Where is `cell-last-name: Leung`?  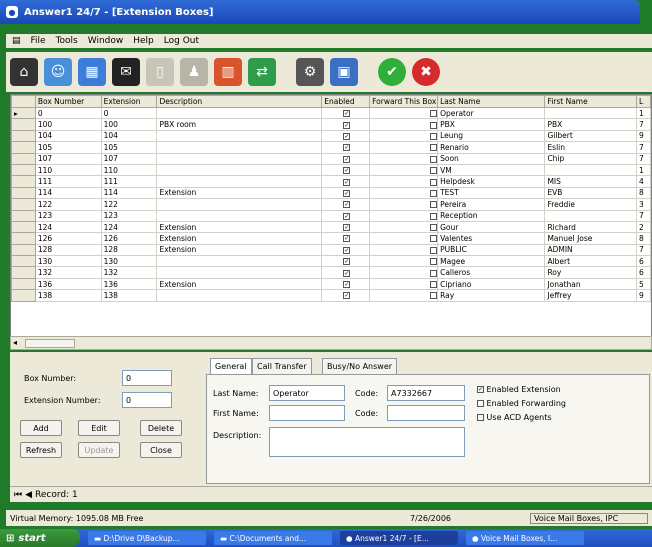 cell-last-name: Leung is located at coordinates (491, 136).